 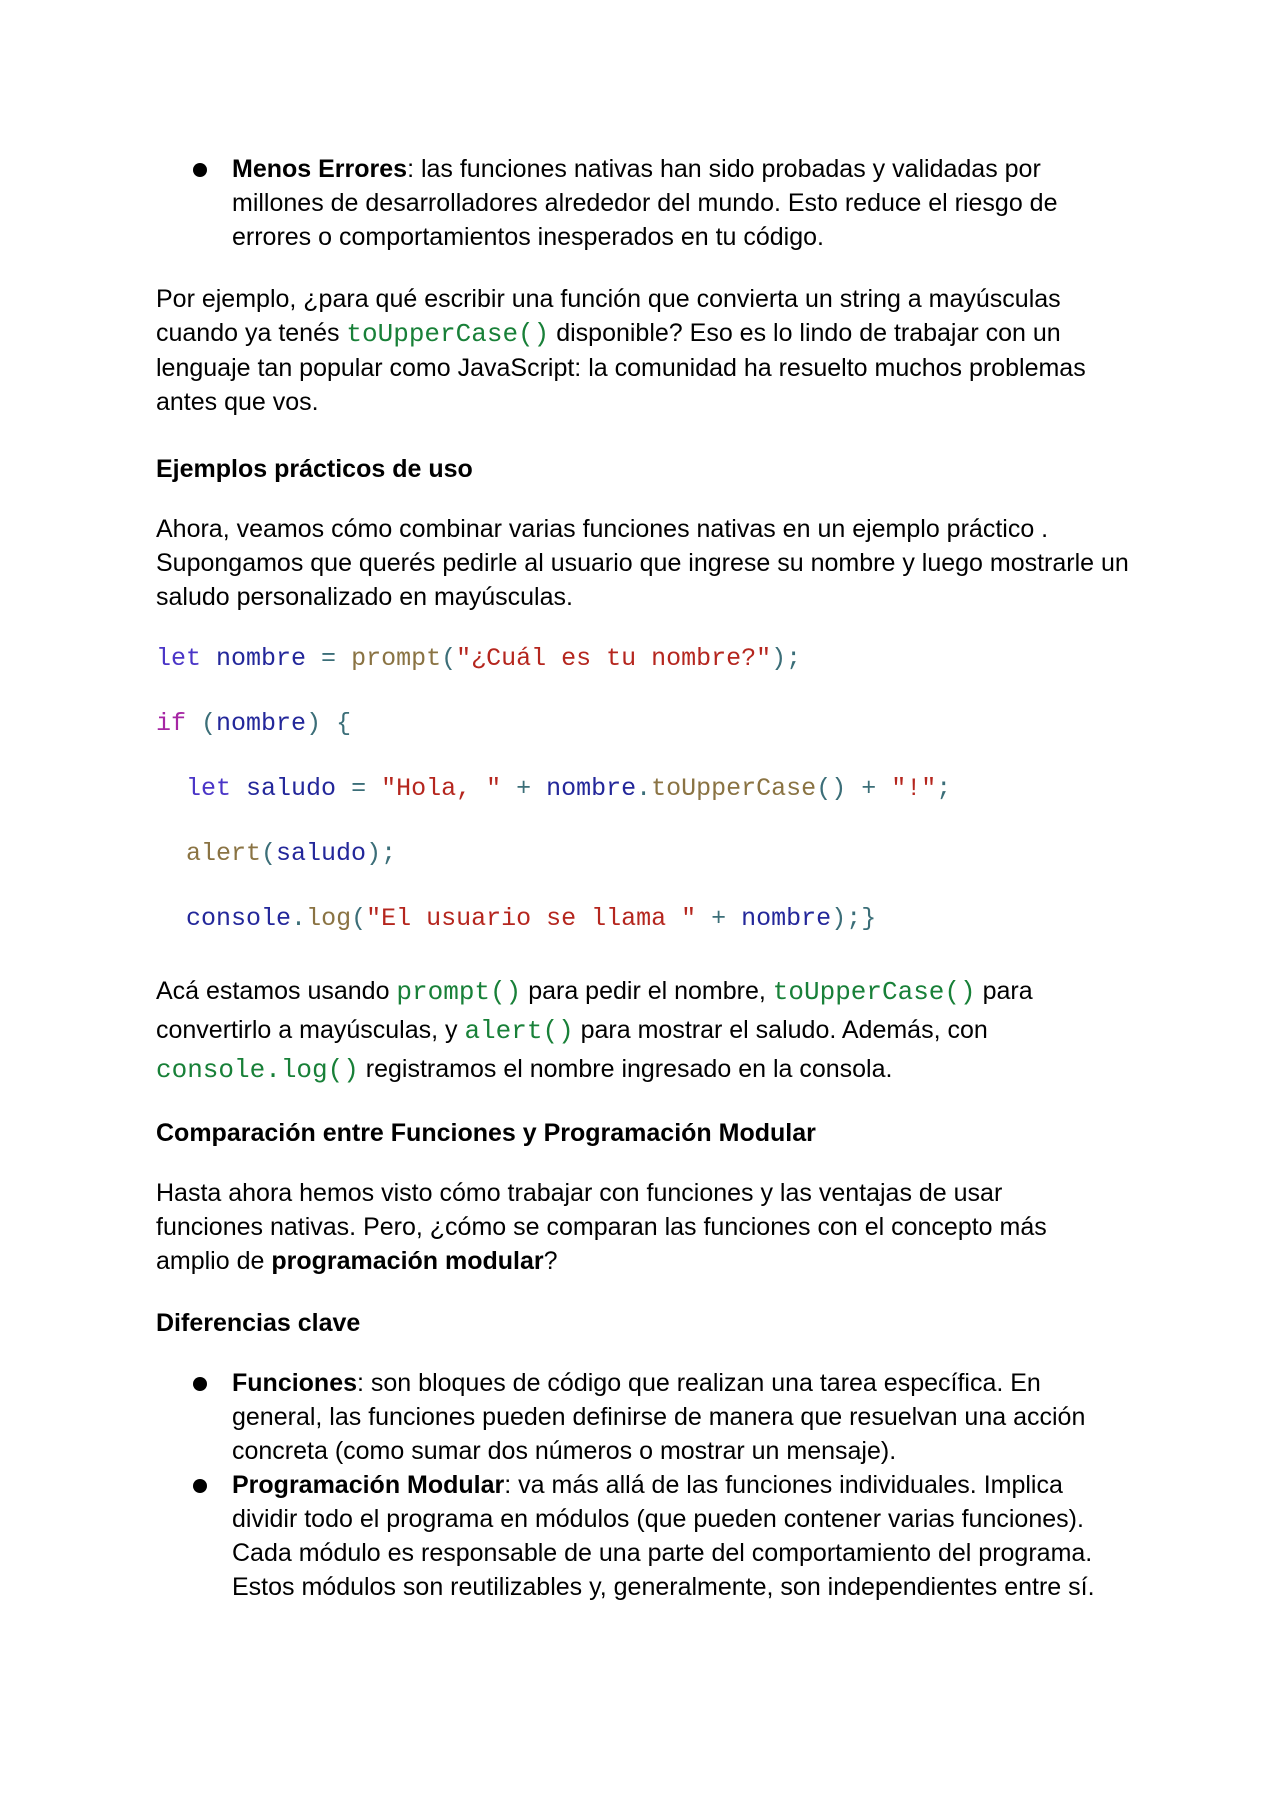 What do you see at coordinates (320, 169) in the screenshot?
I see `bullet-term: Menos Errores` at bounding box center [320, 169].